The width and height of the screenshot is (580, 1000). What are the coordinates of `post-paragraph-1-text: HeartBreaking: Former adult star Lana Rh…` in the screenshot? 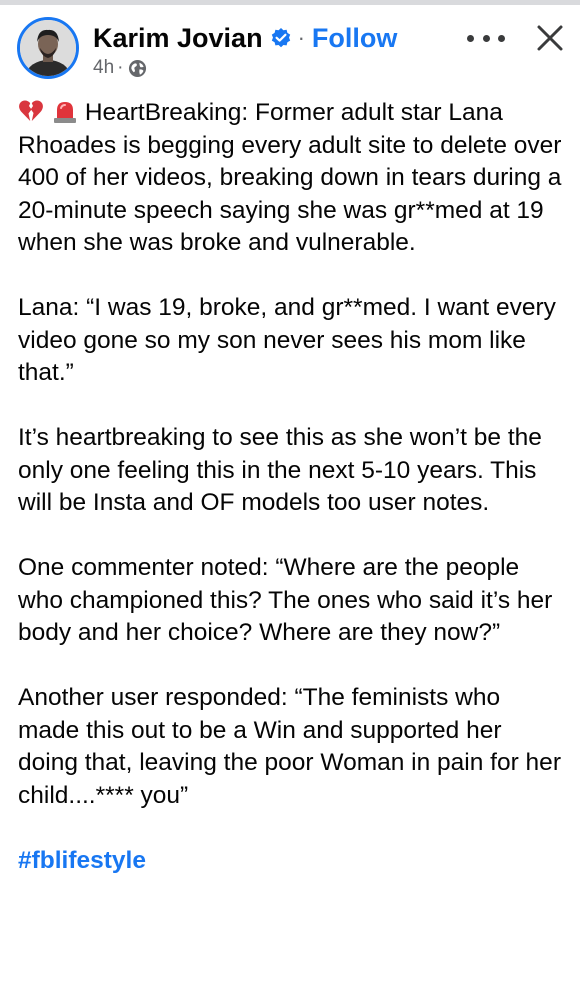 It's located at (290, 177).